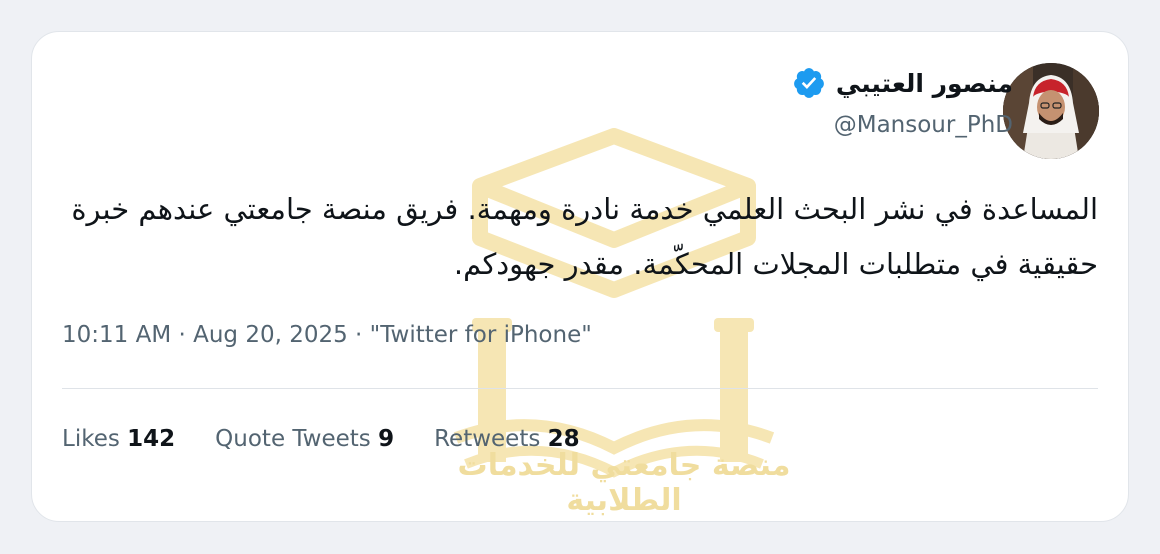  I want to click on likes-count: 142, so click(151, 439).